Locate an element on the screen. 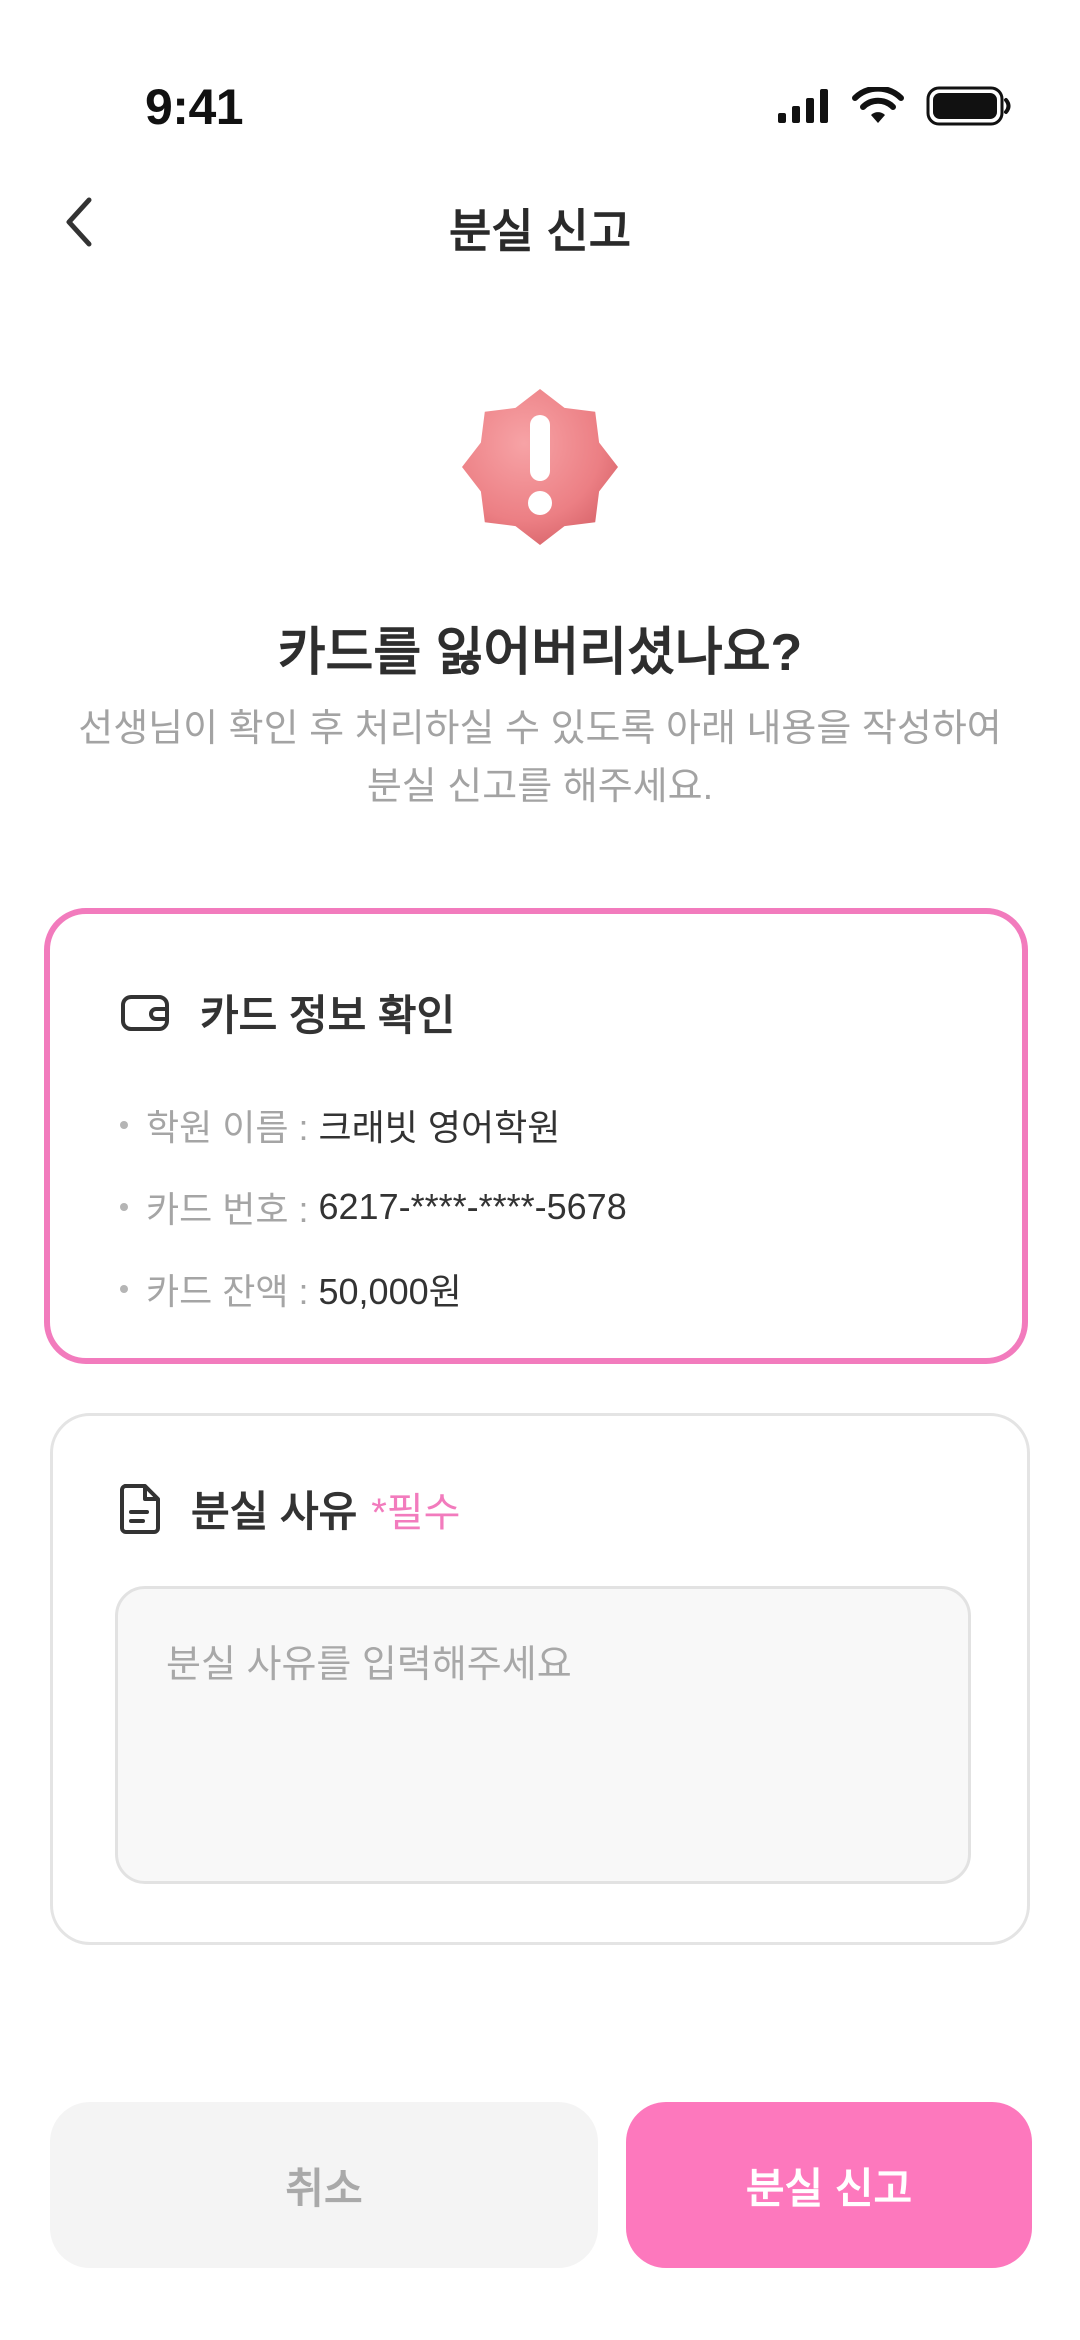 This screenshot has width=1080, height=2340. alert-badge-icon is located at coordinates (540, 467).